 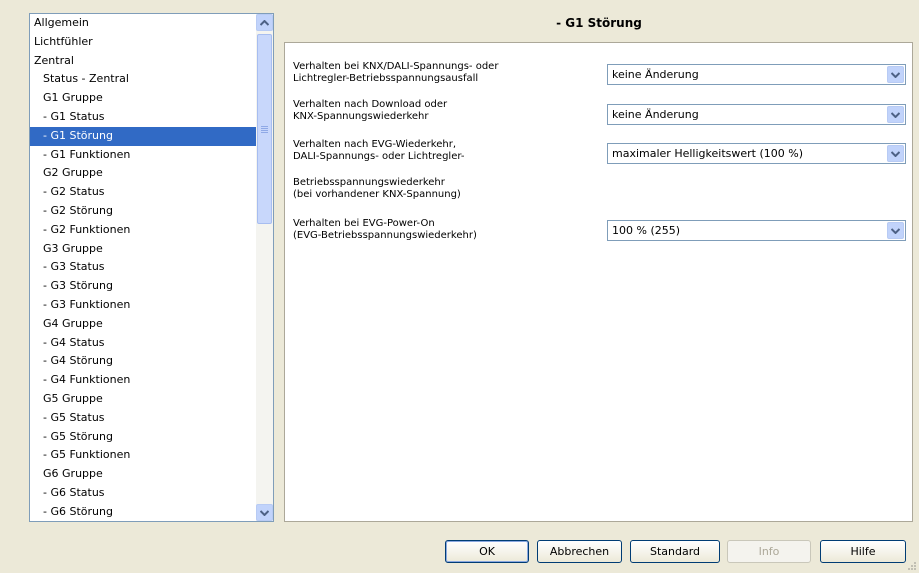 I want to click on grip-icon, so click(x=264, y=129).